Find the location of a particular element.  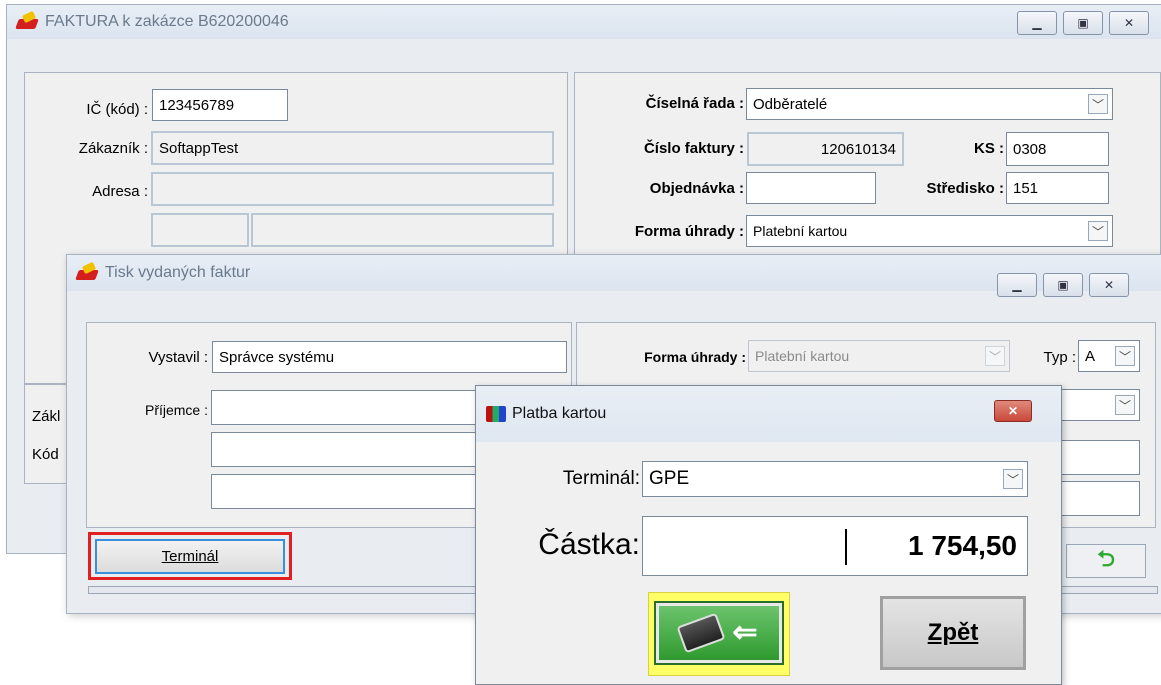

castka-label: Částka: is located at coordinates (589, 544).